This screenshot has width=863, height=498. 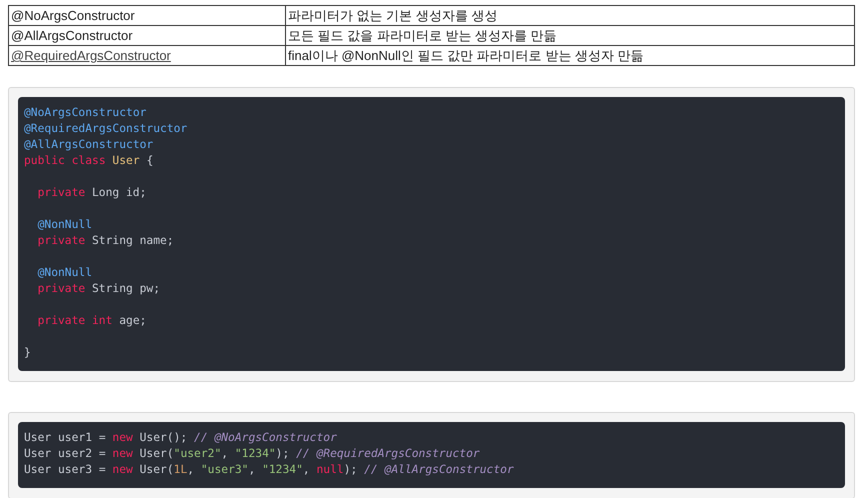 I want to click on table-cell: @NoArgsConstructor, so click(x=147, y=16).